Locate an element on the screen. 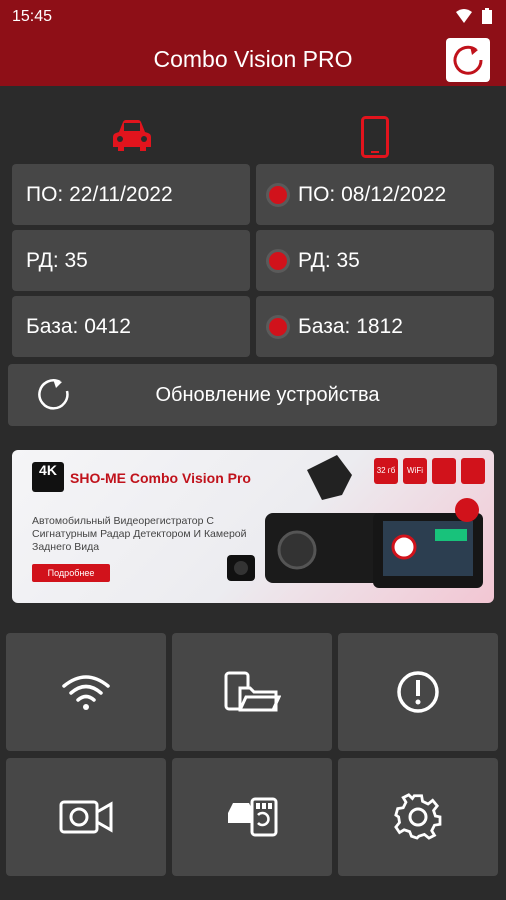 The height and width of the screenshot is (900, 506). settings-icon is located at coordinates (418, 816).